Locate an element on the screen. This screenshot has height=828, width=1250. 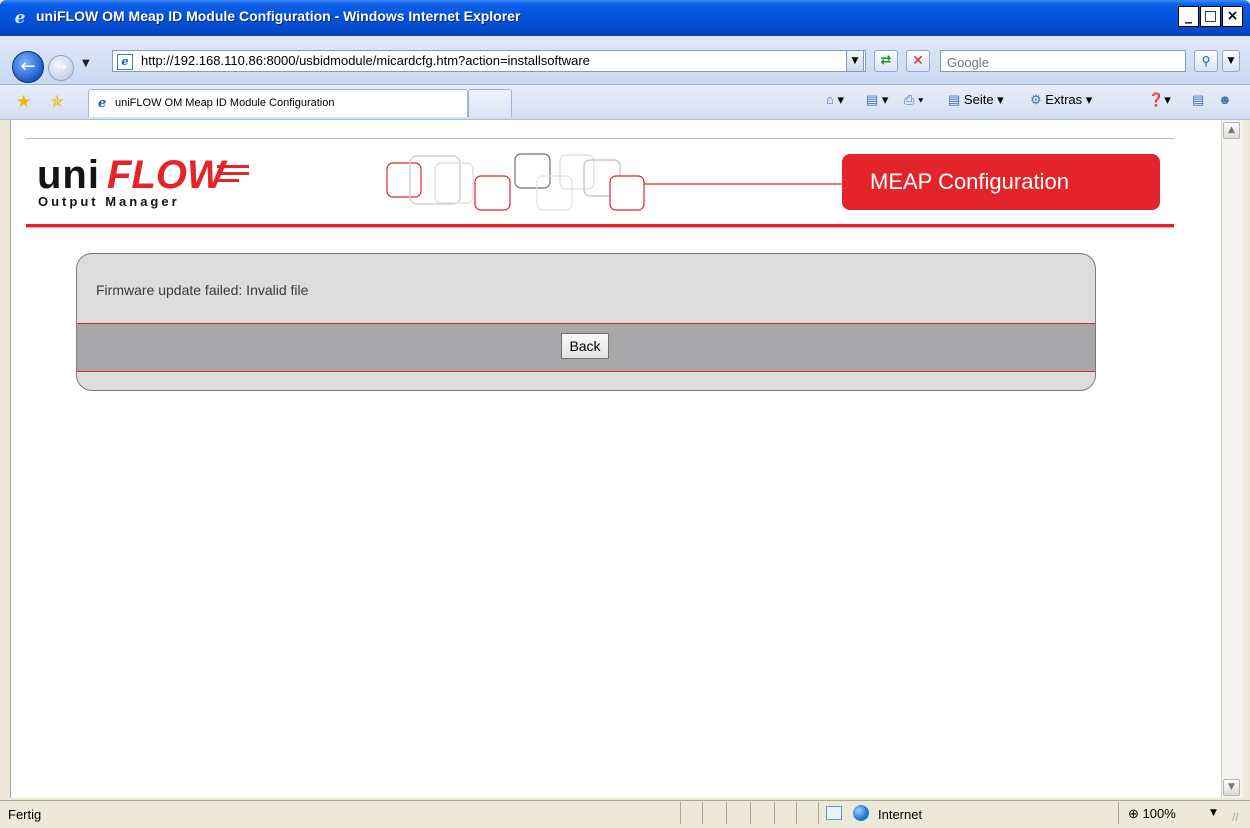
tools-menu: ⚙ Extras ▾ is located at coordinates (1061, 100).